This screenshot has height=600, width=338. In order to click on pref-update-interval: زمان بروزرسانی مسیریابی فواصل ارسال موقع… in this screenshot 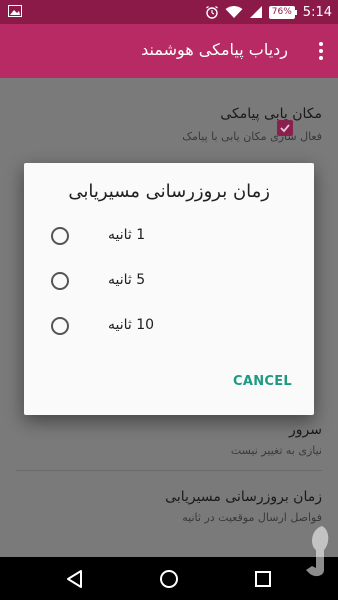, I will do `click(169, 514)`.